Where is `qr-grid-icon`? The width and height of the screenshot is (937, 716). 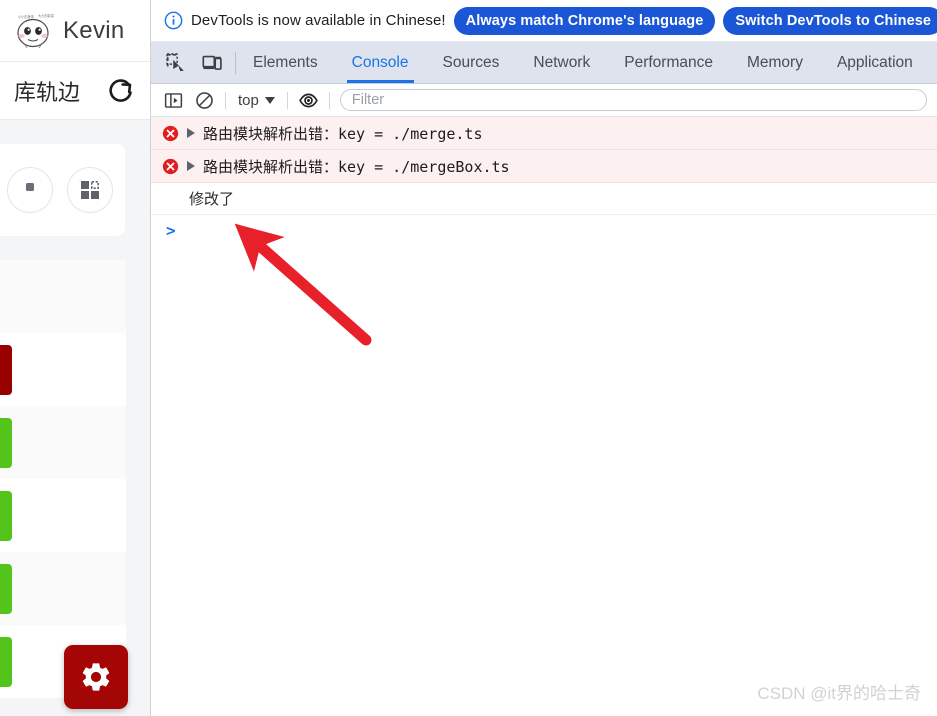
qr-grid-icon is located at coordinates (90, 189).